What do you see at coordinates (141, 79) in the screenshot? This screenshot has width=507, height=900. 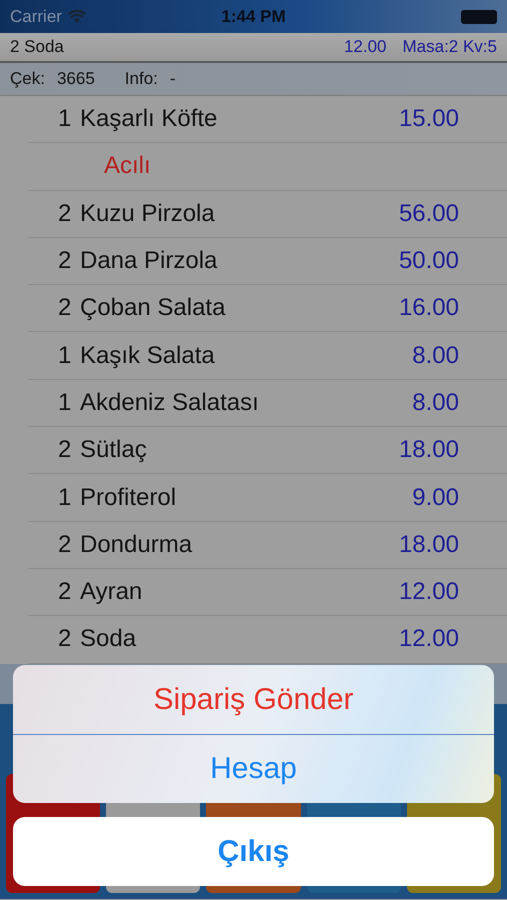 I see `info-label: Info:` at bounding box center [141, 79].